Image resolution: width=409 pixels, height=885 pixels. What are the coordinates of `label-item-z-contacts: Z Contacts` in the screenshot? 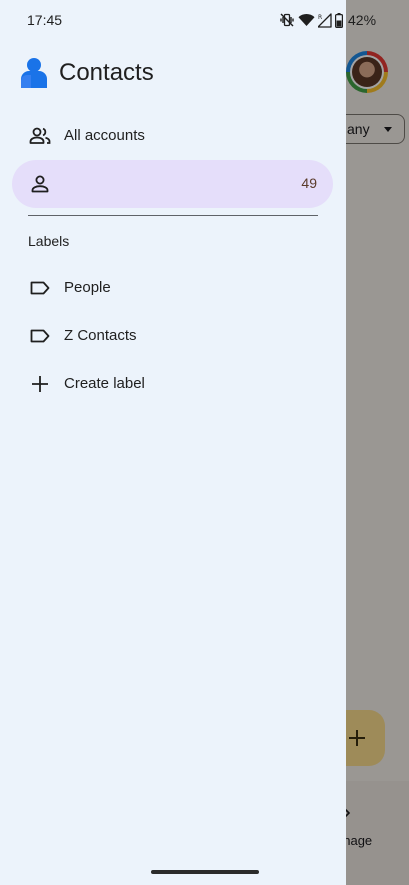 It's located at (172, 336).